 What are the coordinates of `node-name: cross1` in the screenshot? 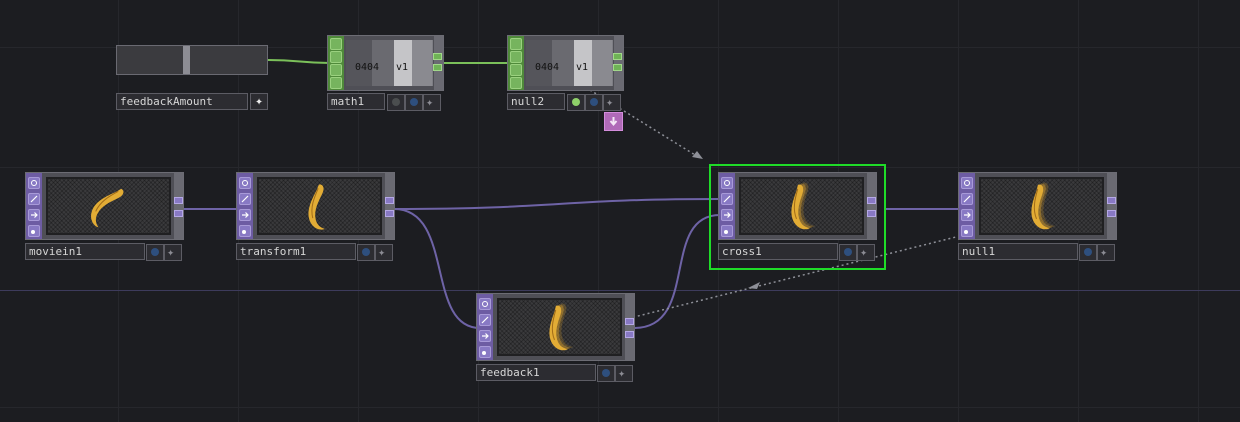 It's located at (742, 251).